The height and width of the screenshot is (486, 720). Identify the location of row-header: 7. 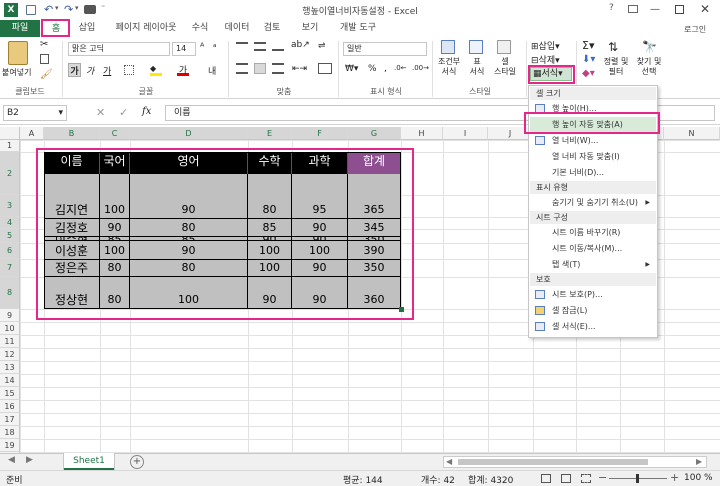
(10, 268).